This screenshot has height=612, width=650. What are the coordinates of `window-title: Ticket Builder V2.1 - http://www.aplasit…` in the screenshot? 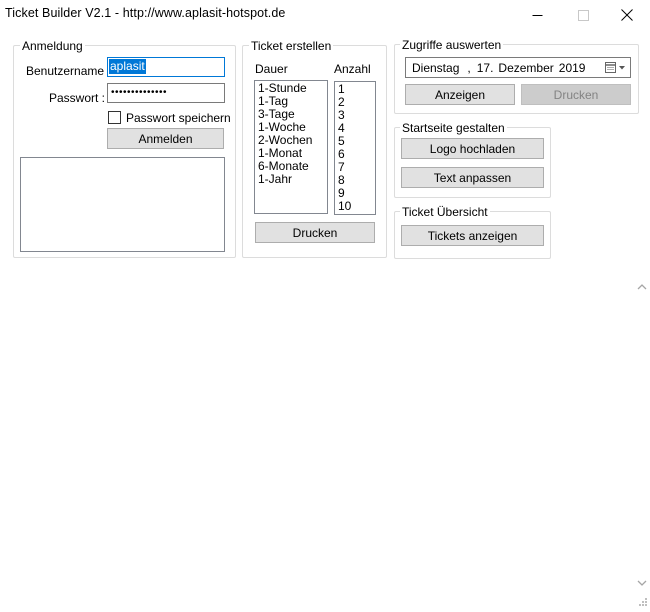 It's located at (145, 13).